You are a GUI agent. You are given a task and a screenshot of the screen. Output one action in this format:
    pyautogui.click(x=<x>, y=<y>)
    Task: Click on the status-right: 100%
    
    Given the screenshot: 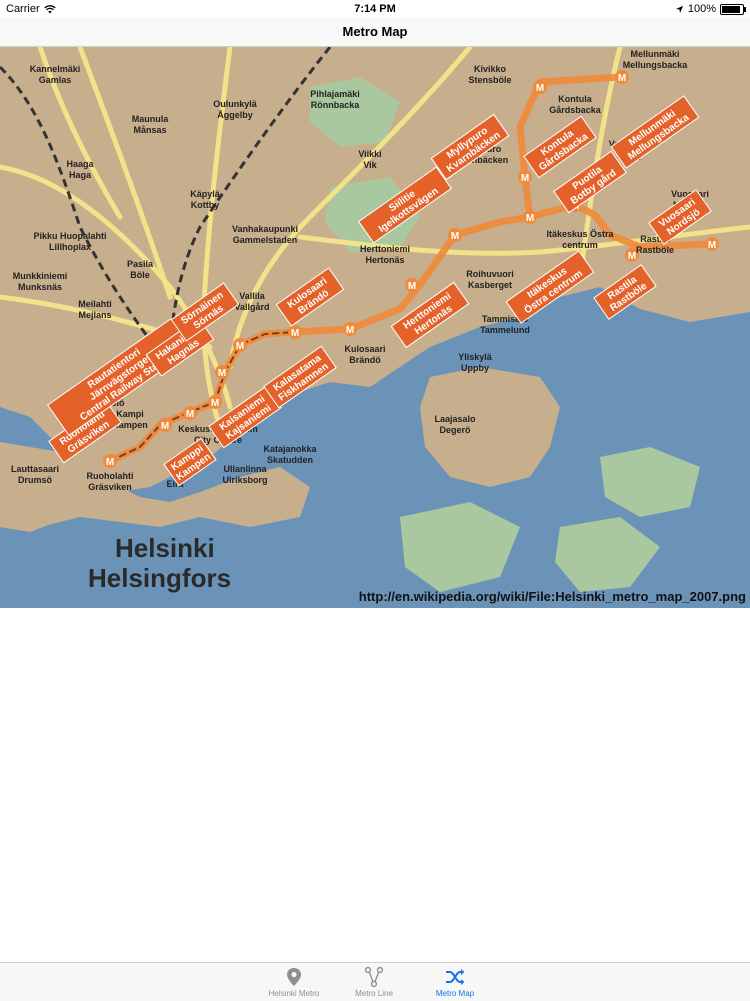 What is the action you would take?
    pyautogui.click(x=710, y=9)
    